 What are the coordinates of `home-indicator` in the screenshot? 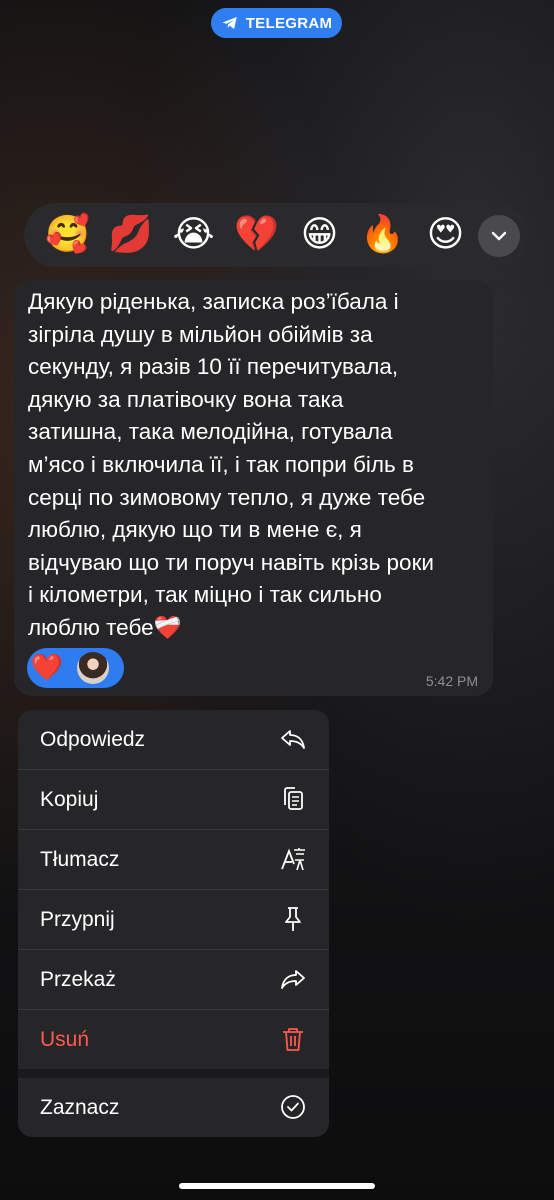 It's located at (277, 1186).